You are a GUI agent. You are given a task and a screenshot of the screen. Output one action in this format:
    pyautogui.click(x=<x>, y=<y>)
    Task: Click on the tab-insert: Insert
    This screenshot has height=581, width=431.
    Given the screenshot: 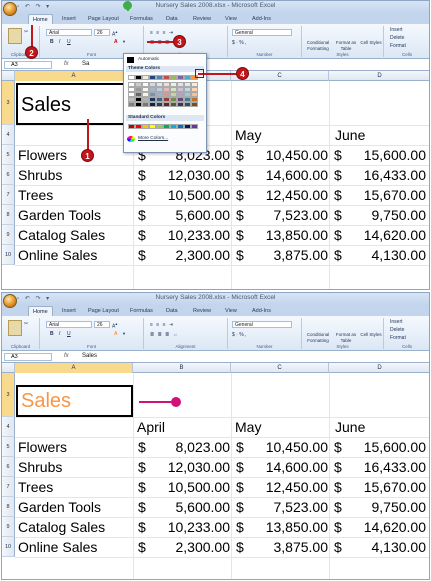 What is the action you would take?
    pyautogui.click(x=69, y=311)
    